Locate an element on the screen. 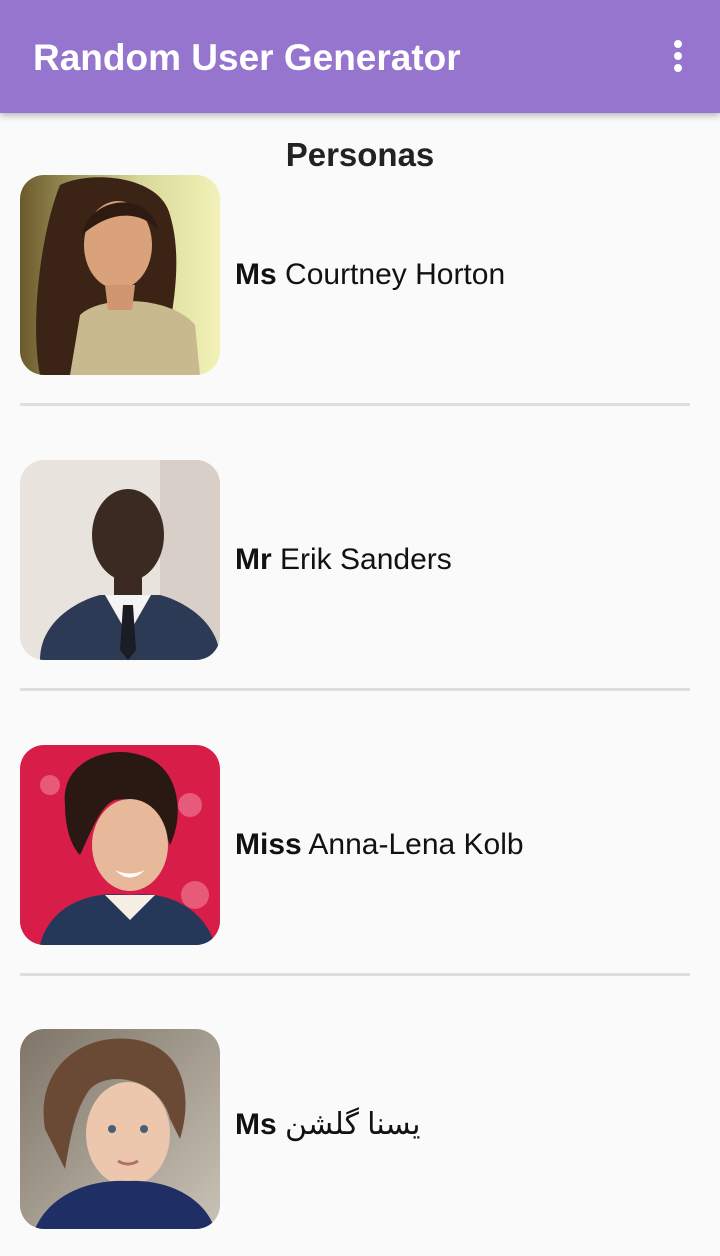 The width and height of the screenshot is (720, 1256). section-title: Personas is located at coordinates (360, 154).